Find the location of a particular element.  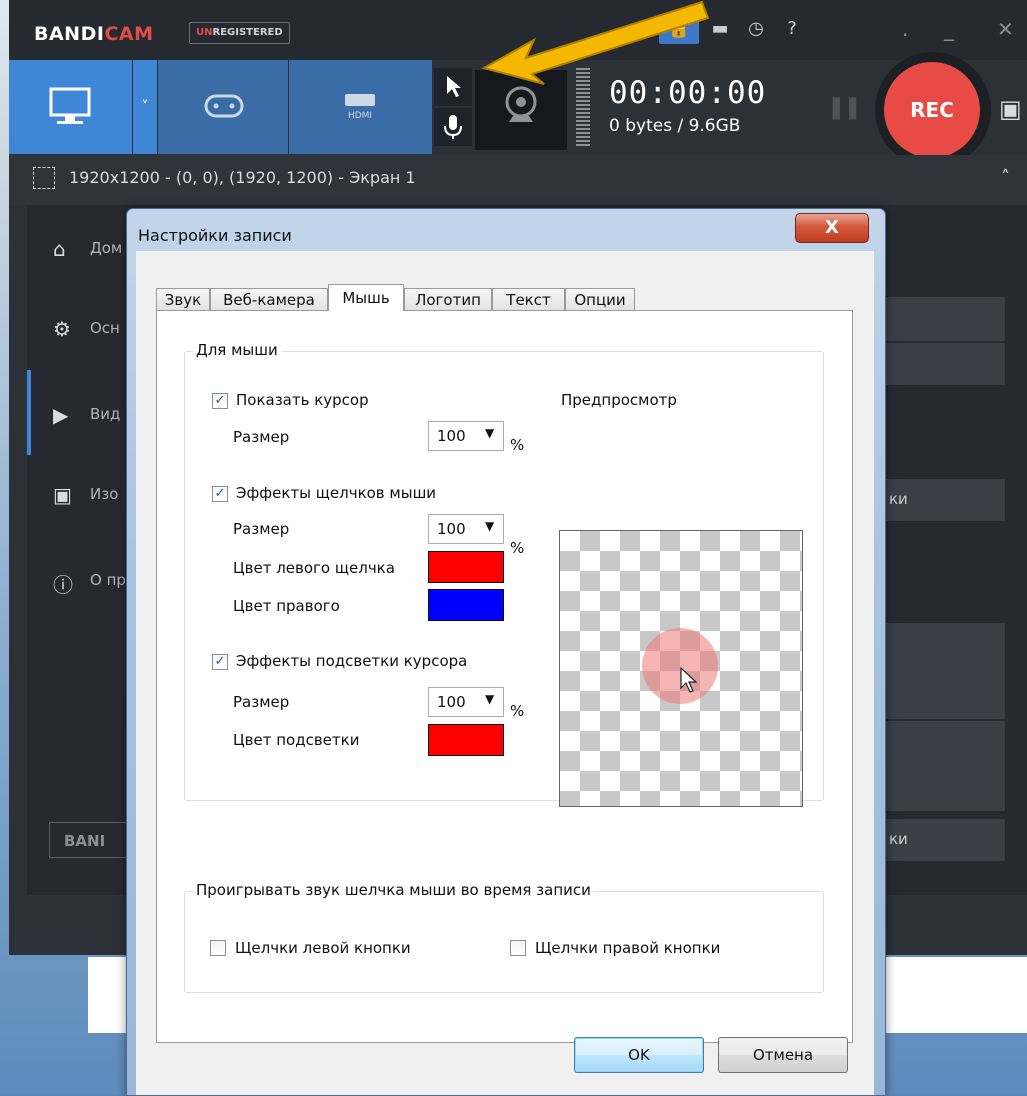

cursor-size-select: 100 ▼ is located at coordinates (466, 436).